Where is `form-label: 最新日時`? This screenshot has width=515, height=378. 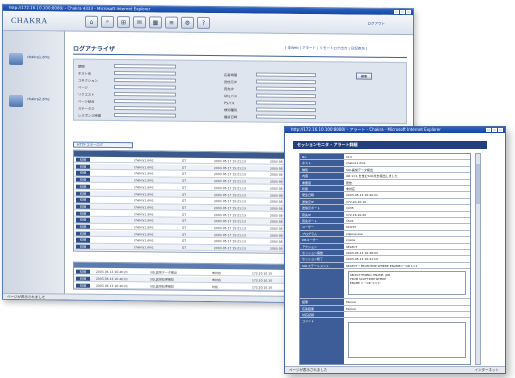
form-label: 最新日時 is located at coordinates (231, 117).